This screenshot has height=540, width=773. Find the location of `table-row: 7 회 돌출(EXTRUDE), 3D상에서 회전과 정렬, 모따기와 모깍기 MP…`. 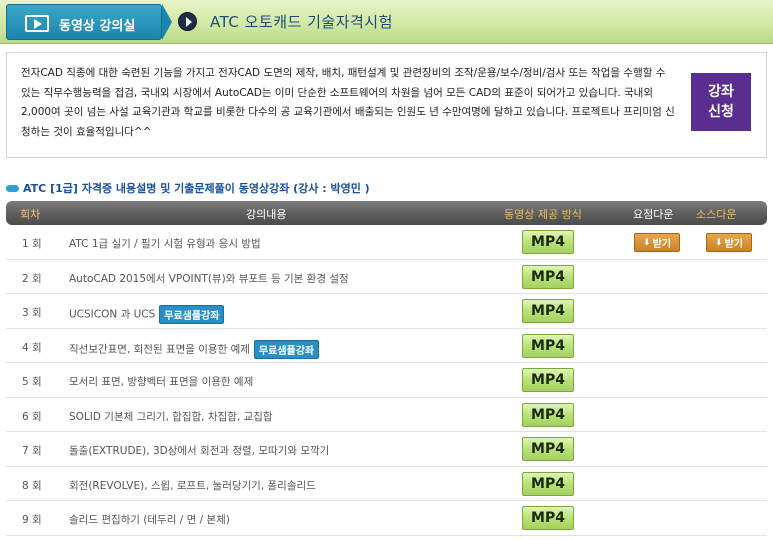

table-row: 7 회 돌출(EXTRUDE), 3D상에서 회전과 정렬, 모따기와 모깍기 MP… is located at coordinates (386, 449).